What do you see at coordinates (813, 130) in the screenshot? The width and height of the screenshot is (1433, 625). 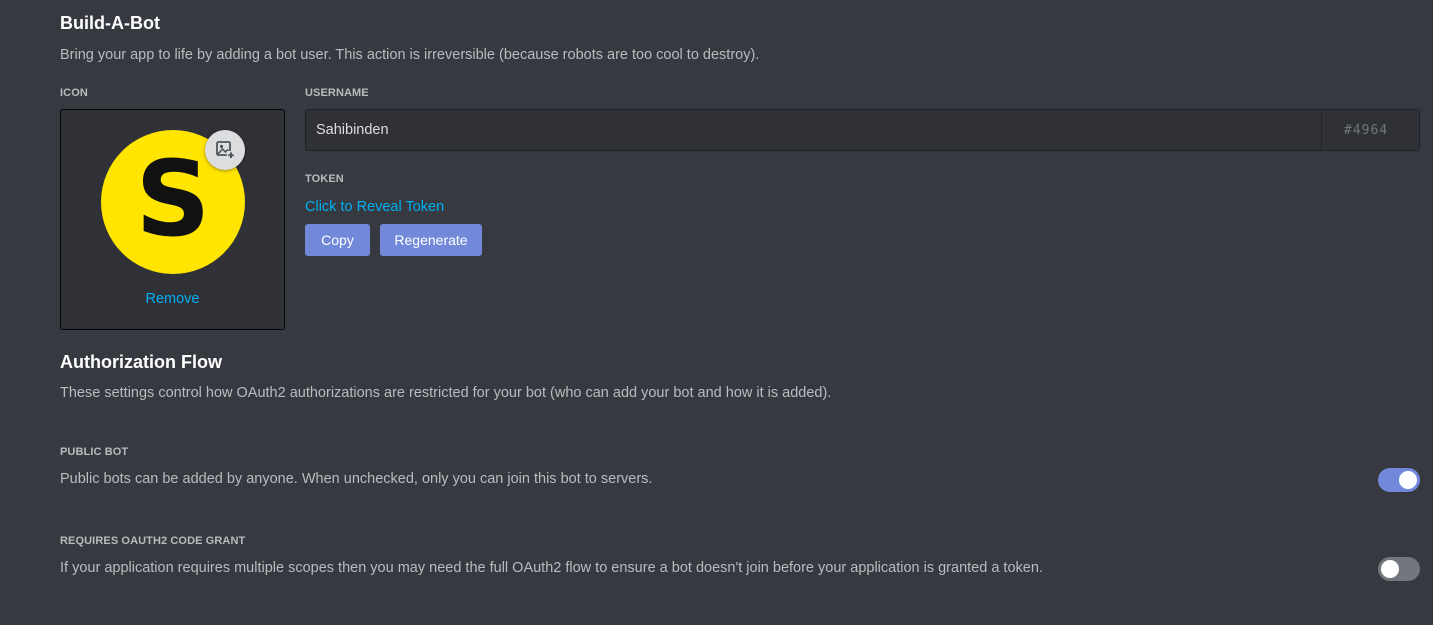 I see `username-input` at bounding box center [813, 130].